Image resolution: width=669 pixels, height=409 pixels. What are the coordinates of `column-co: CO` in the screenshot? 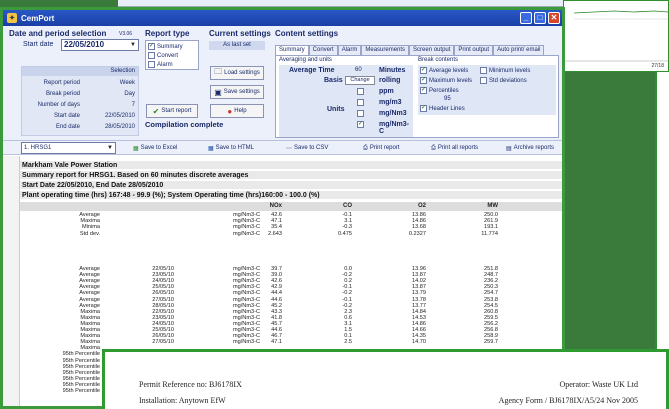 It's located at (347, 206).